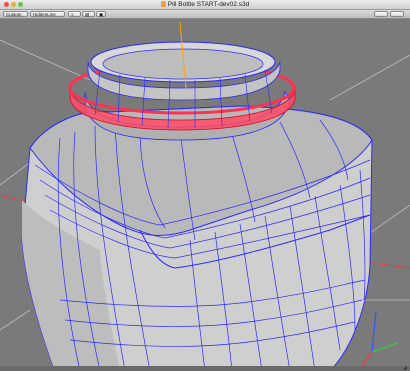 Image resolution: width=410 pixels, height=371 pixels. I want to click on bottle-neck, so click(182, 91).